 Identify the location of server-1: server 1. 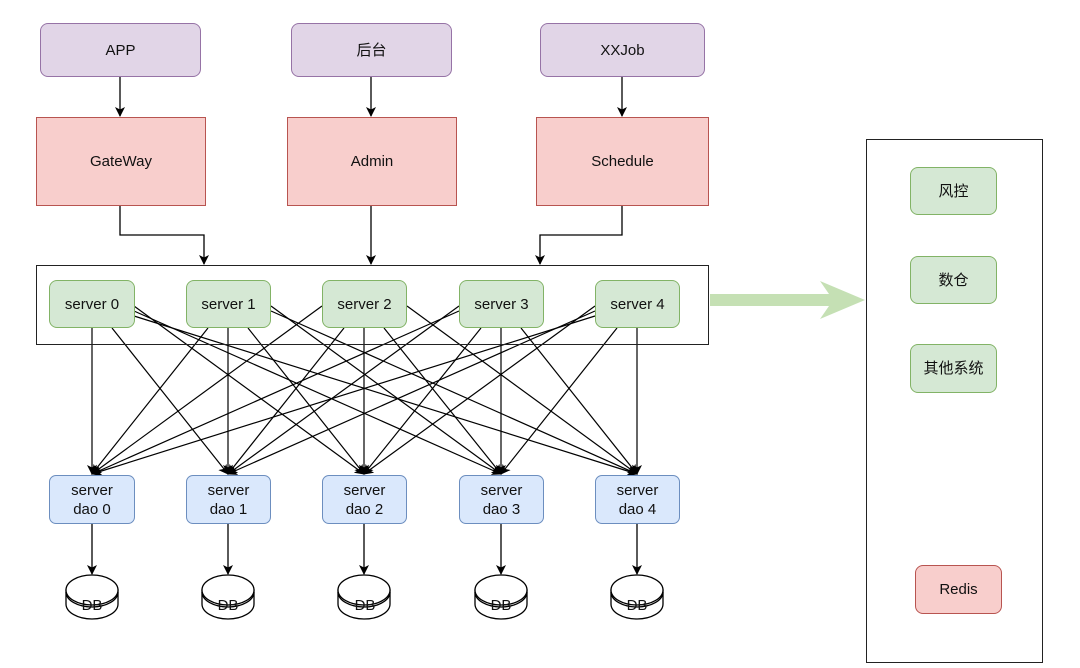
(228, 304).